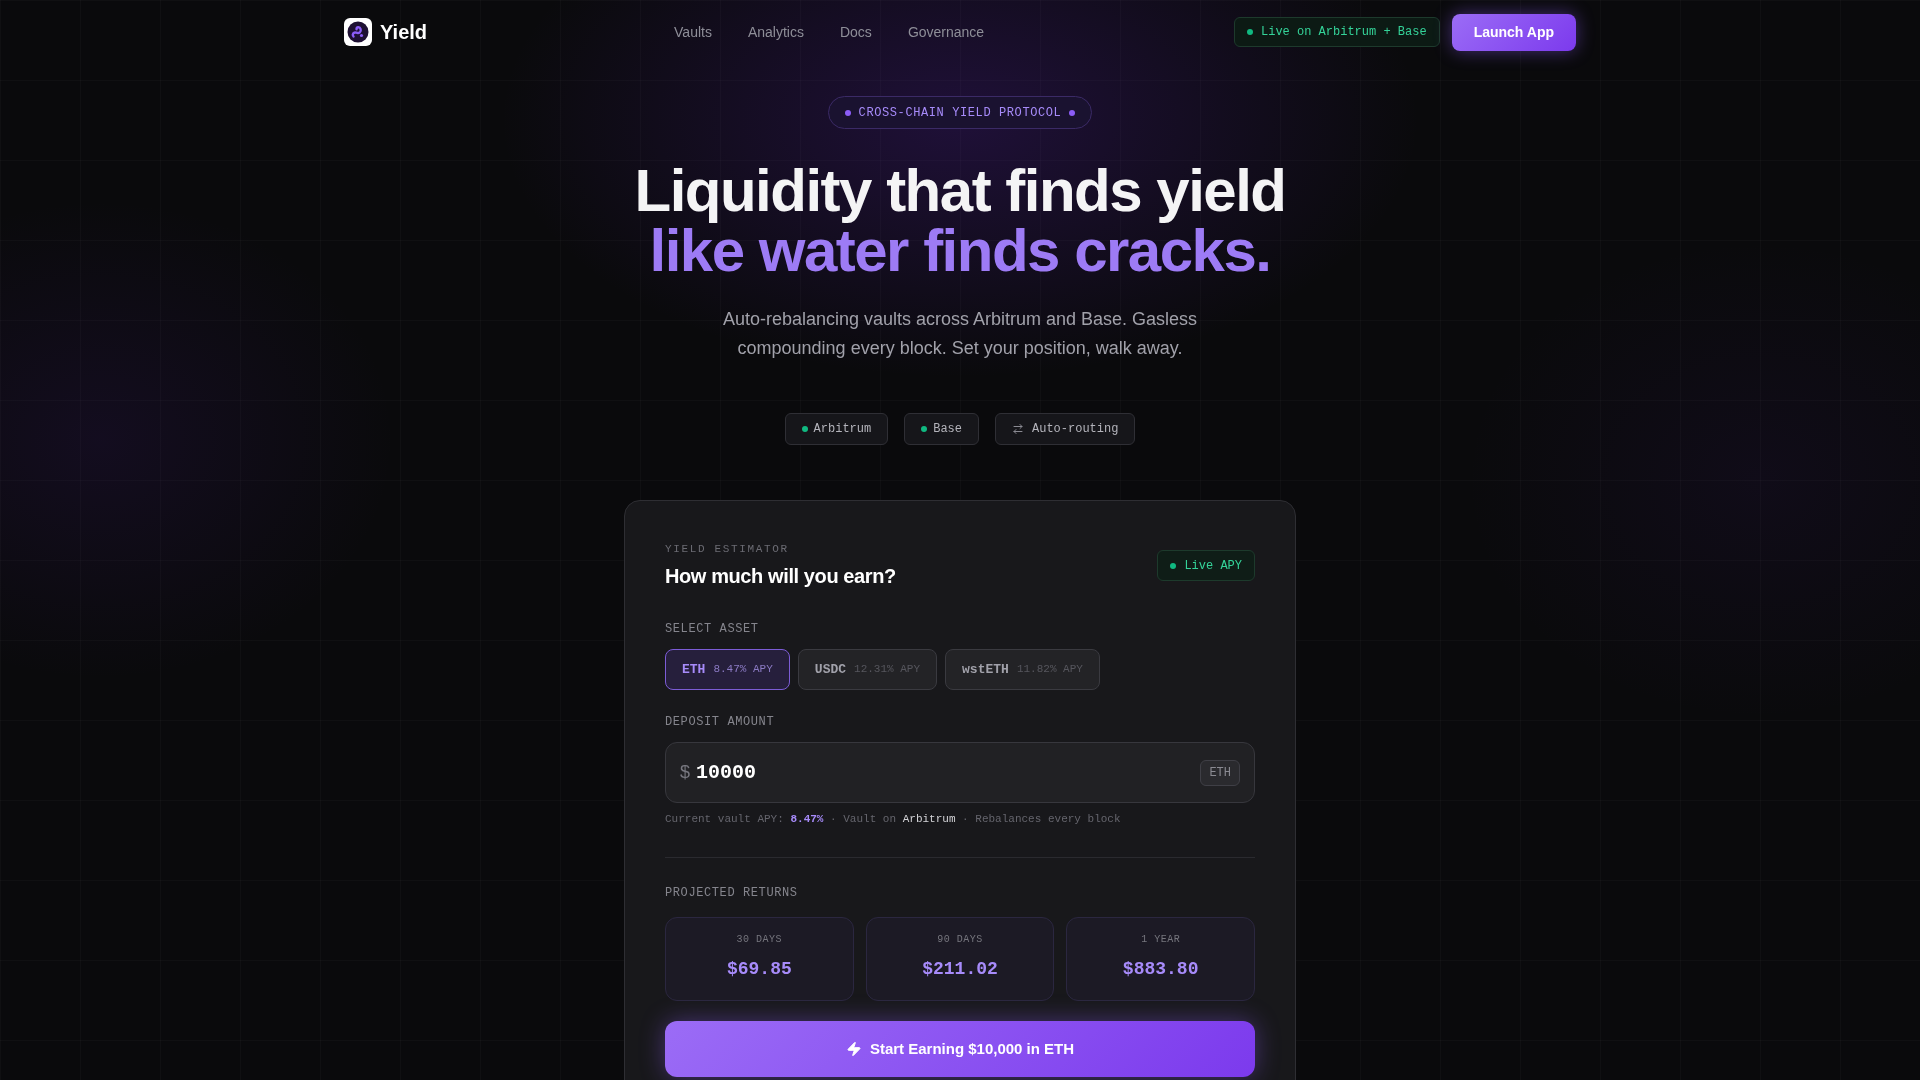  What do you see at coordinates (948, 772) in the screenshot?
I see `amount-input: 10000` at bounding box center [948, 772].